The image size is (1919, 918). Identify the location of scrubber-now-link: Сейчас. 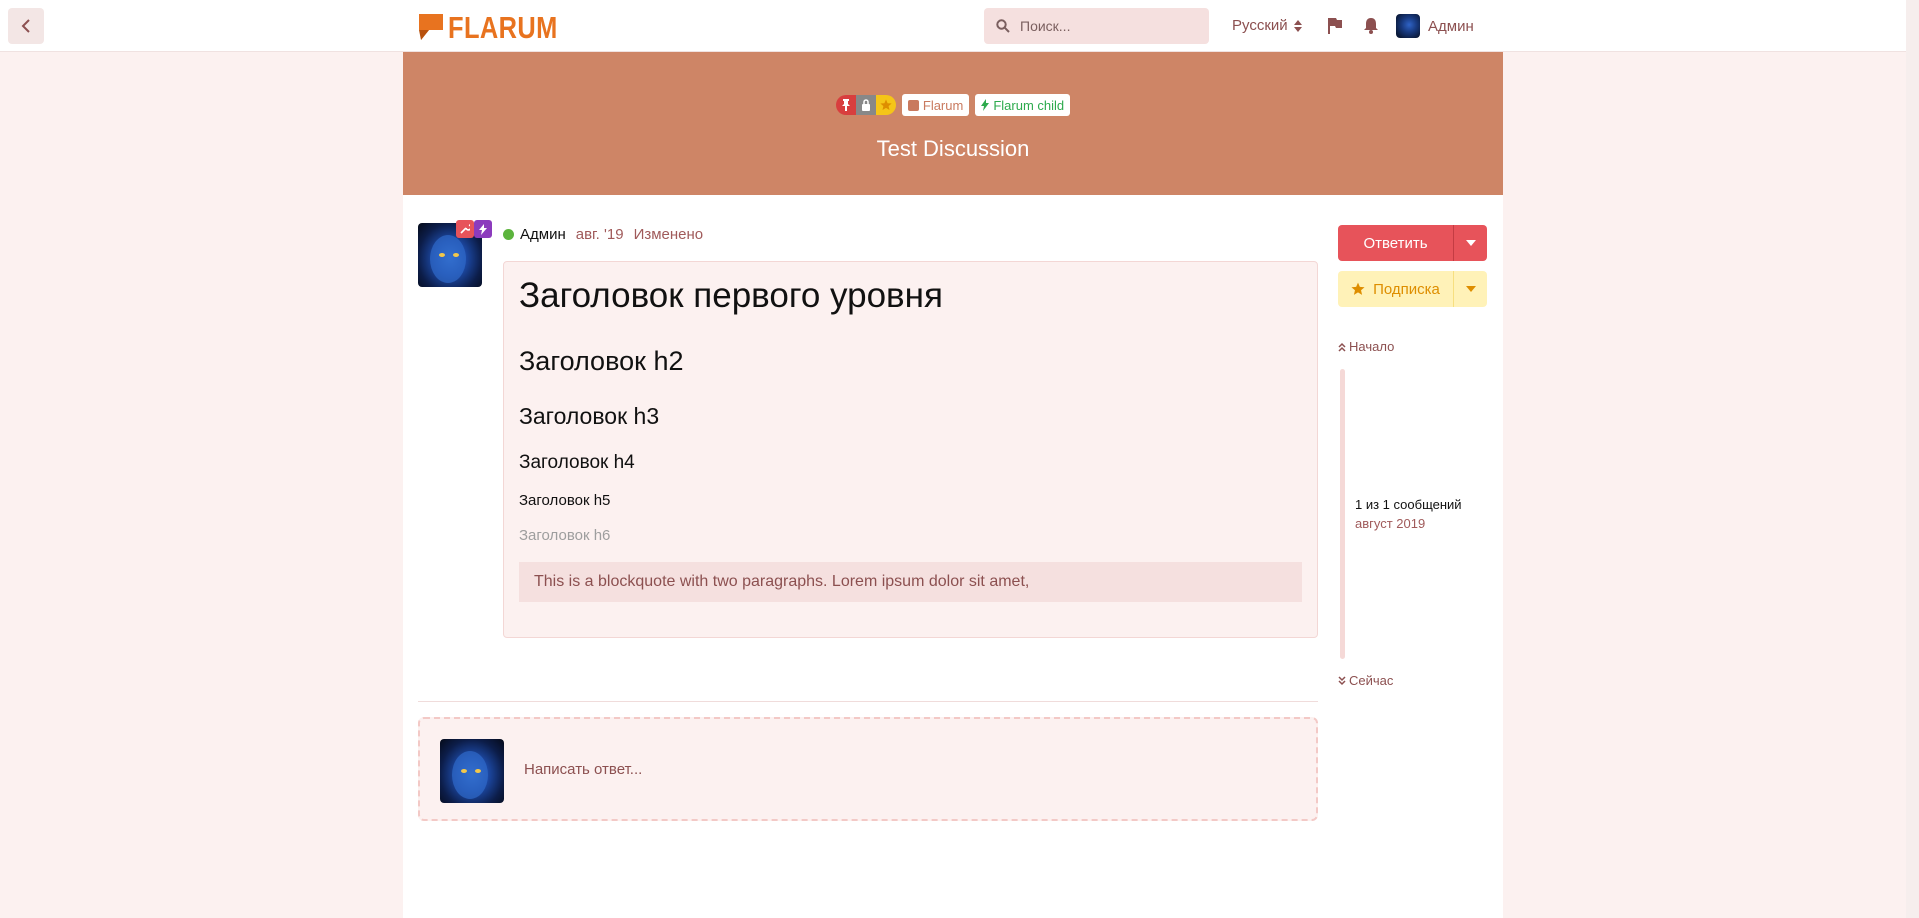
(1365, 680).